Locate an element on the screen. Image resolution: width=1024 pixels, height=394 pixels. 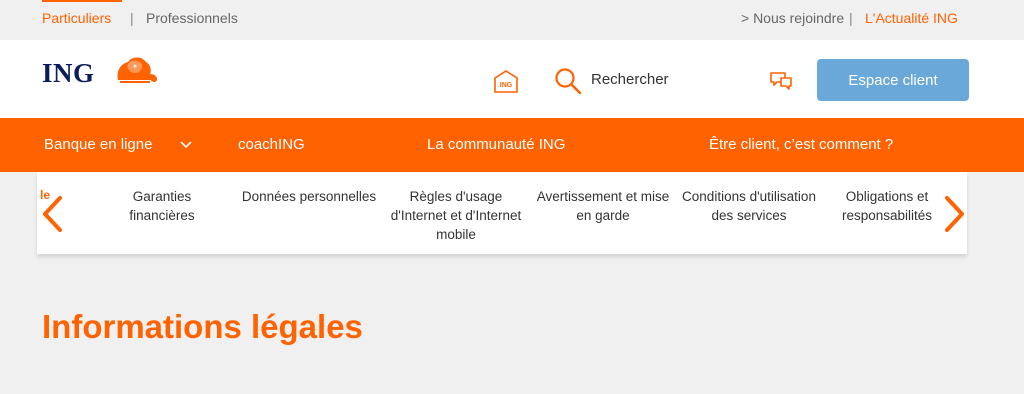
subnav-item-obligations: Obligations et responsabilités is located at coordinates (887, 206).